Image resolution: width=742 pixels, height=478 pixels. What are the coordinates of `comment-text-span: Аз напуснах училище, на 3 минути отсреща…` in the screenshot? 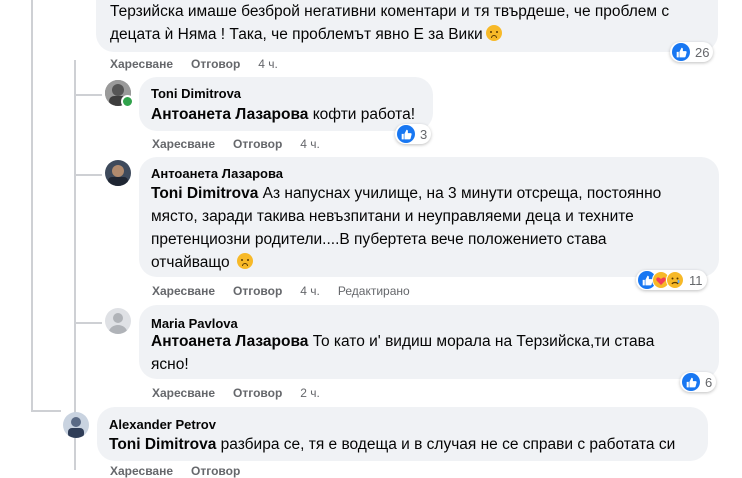 It's located at (460, 193).